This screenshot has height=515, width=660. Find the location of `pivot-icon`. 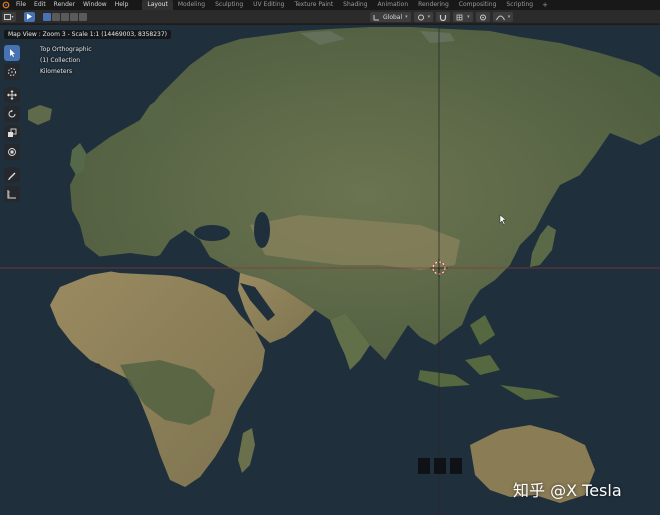

pivot-icon is located at coordinates (420, 17).